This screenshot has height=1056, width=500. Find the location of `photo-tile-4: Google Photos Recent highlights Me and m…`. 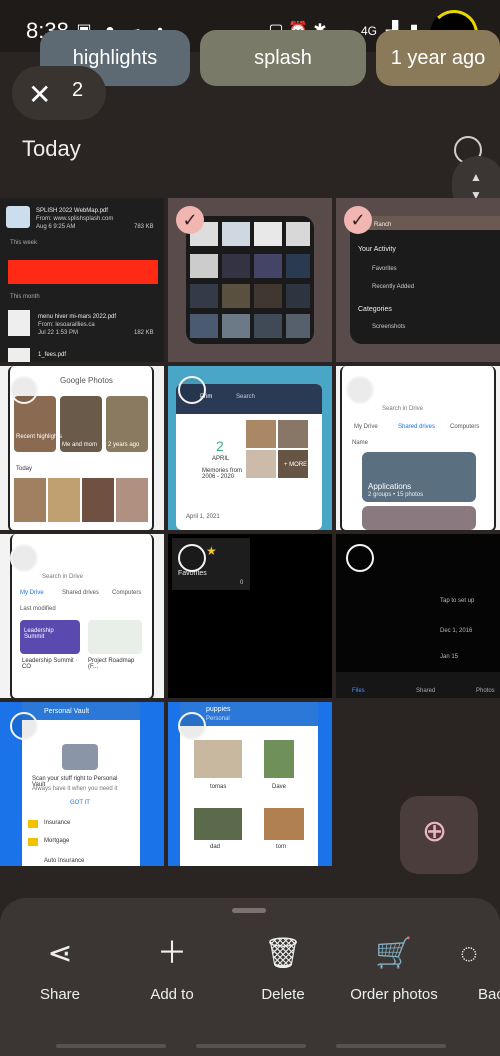

photo-tile-4: Google Photos Recent highlights Me and m… is located at coordinates (82, 448).